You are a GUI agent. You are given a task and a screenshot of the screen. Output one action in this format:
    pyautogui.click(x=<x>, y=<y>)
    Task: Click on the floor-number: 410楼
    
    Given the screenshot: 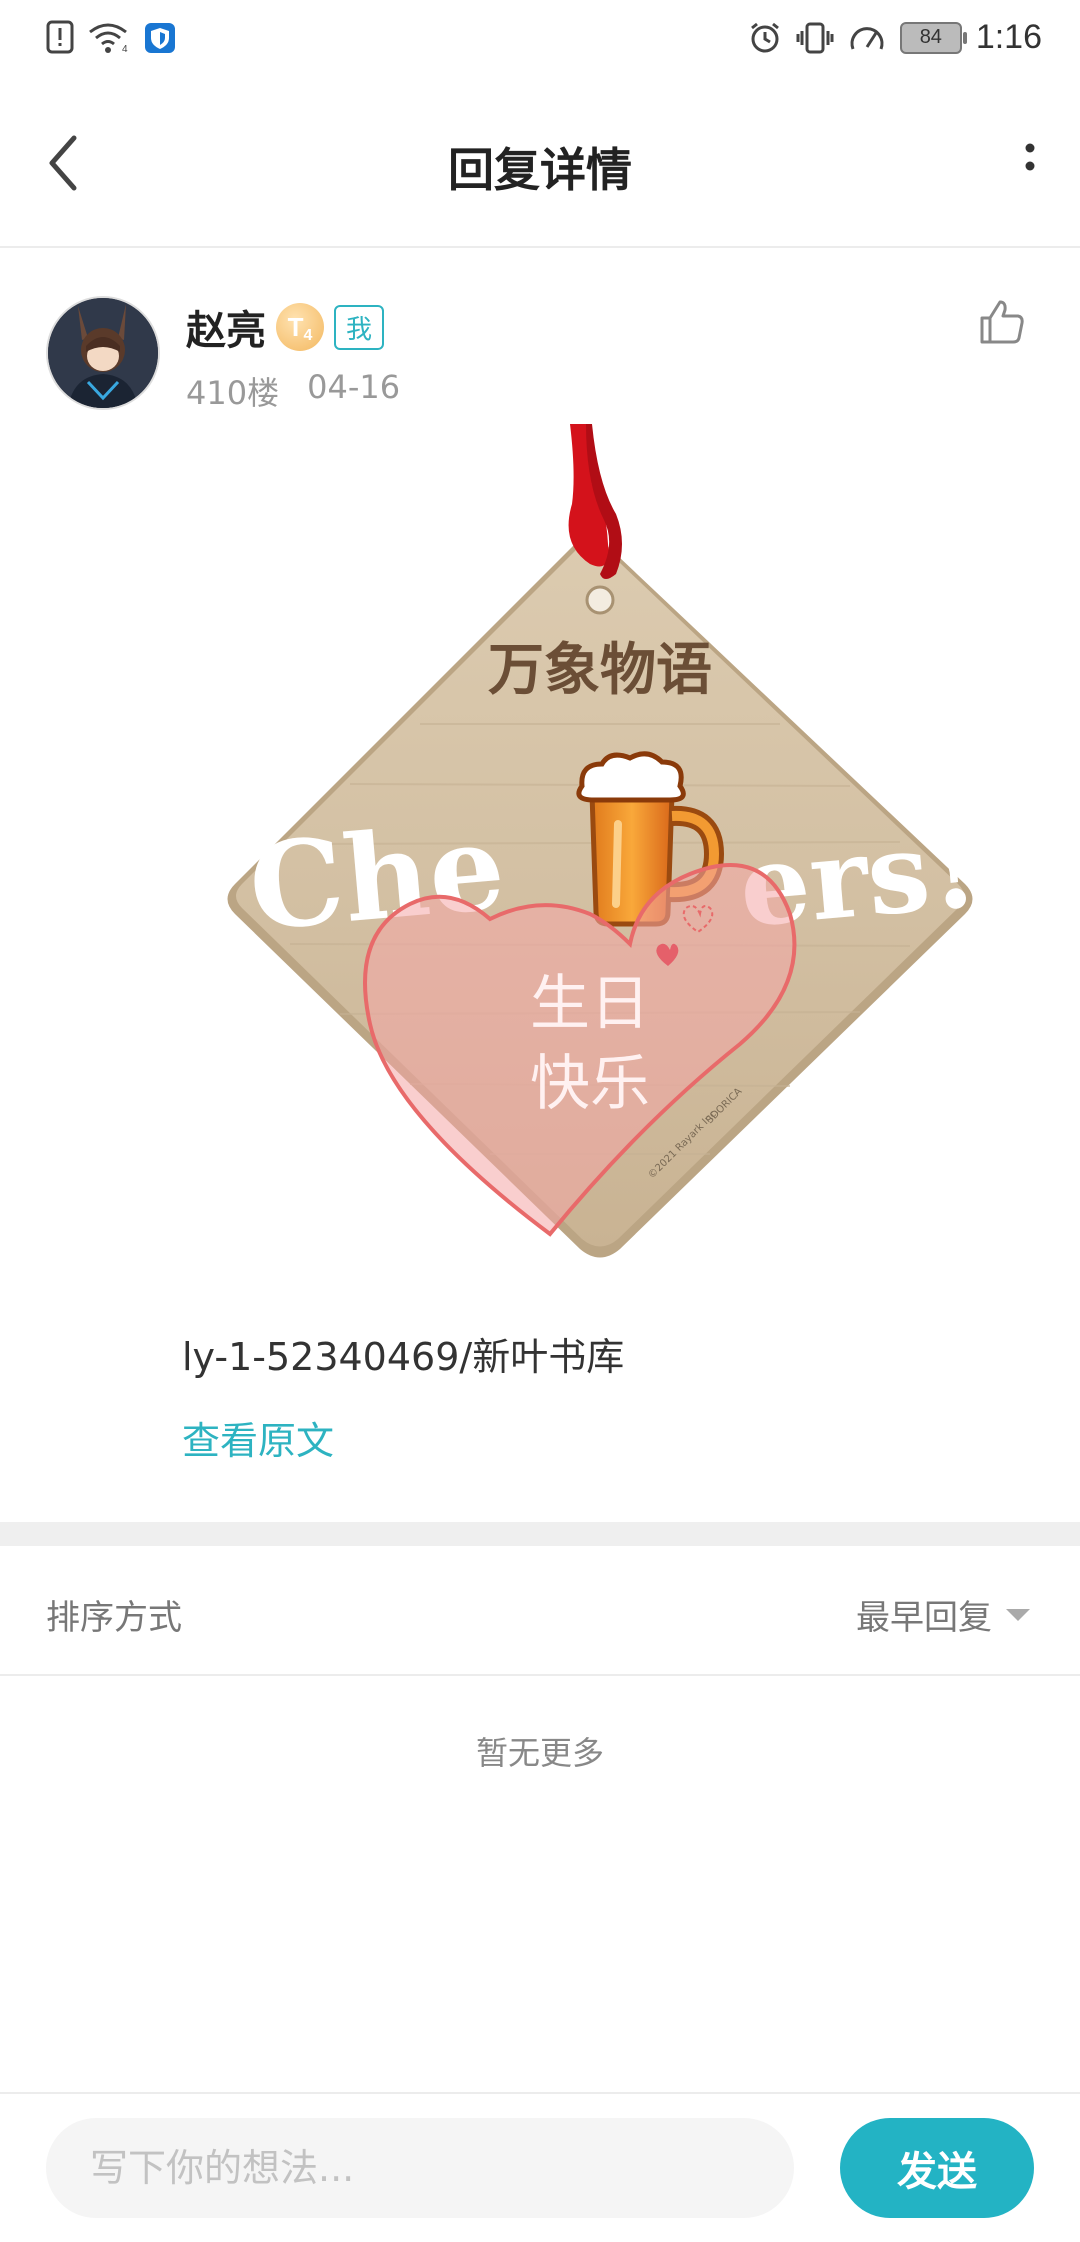 What is the action you would take?
    pyautogui.click(x=233, y=393)
    